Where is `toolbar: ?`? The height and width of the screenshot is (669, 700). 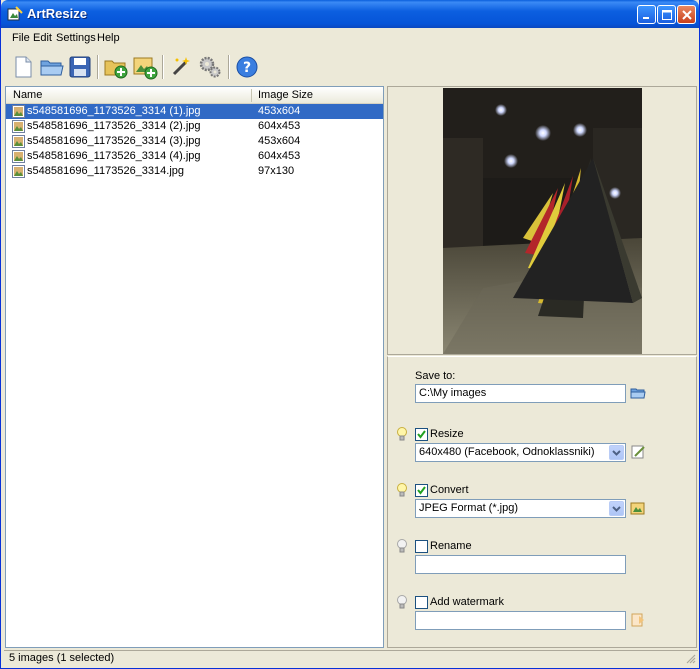 toolbar: ? is located at coordinates (351, 67).